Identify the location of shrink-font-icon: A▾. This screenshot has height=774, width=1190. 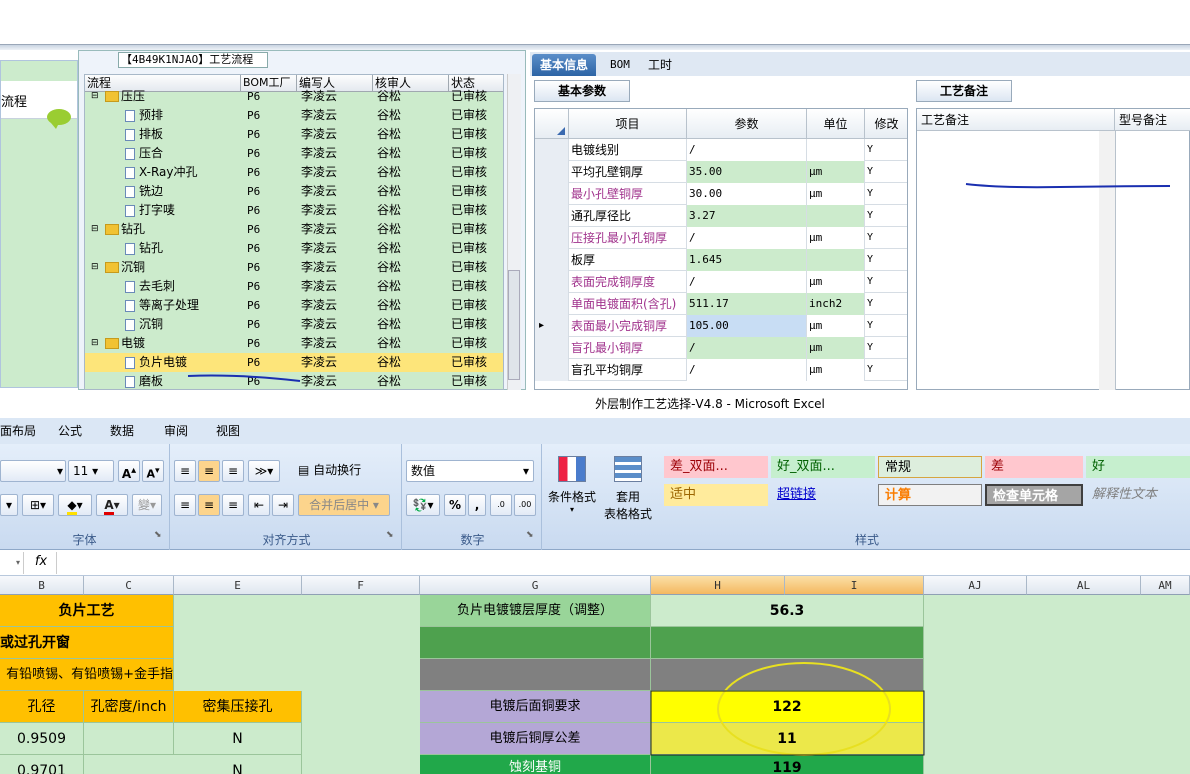
(153, 471).